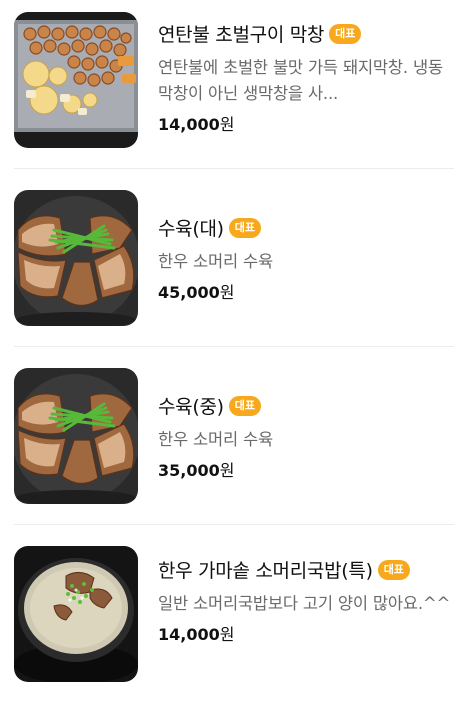  Describe the element at coordinates (191, 229) in the screenshot. I see `menu-item-name: 수육(대)` at that location.